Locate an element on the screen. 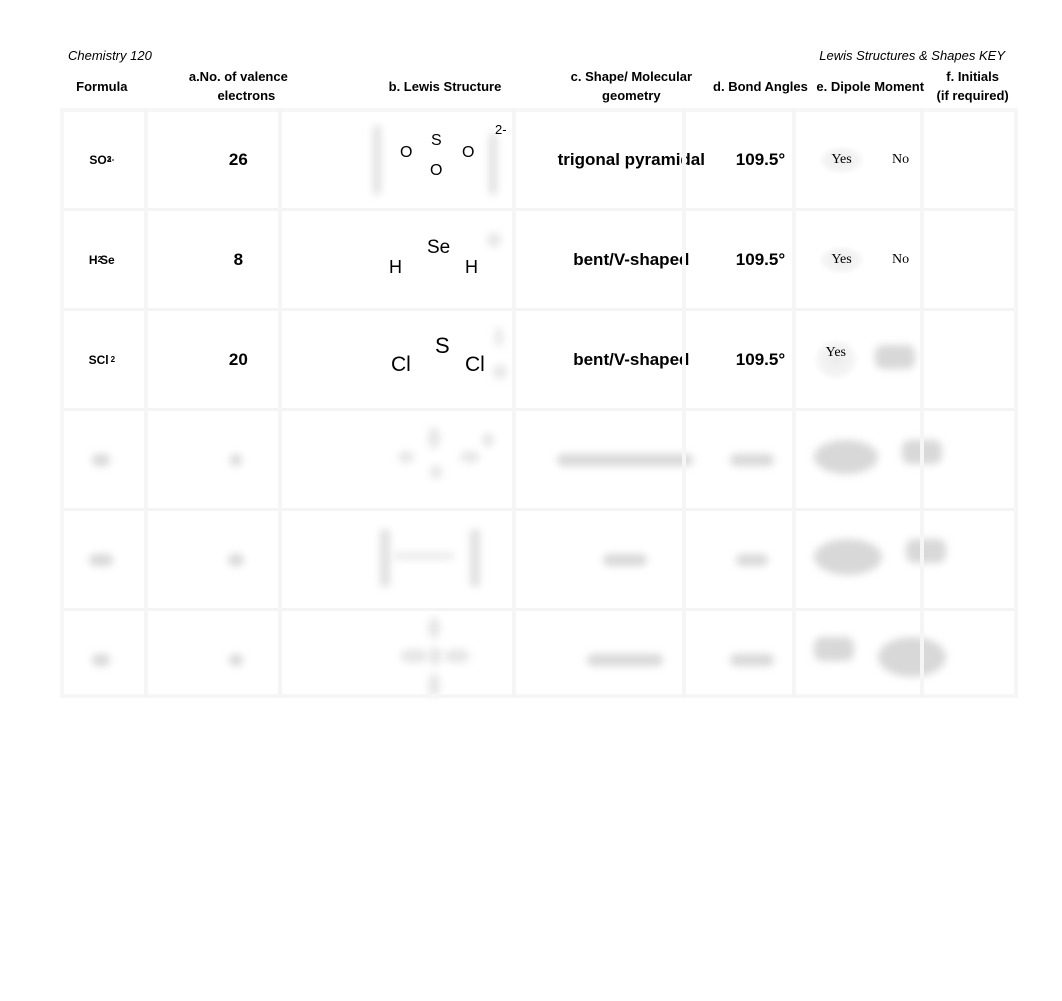 The width and height of the screenshot is (1062, 1001). header-initials: f. Initials (if required) is located at coordinates (972, 86).